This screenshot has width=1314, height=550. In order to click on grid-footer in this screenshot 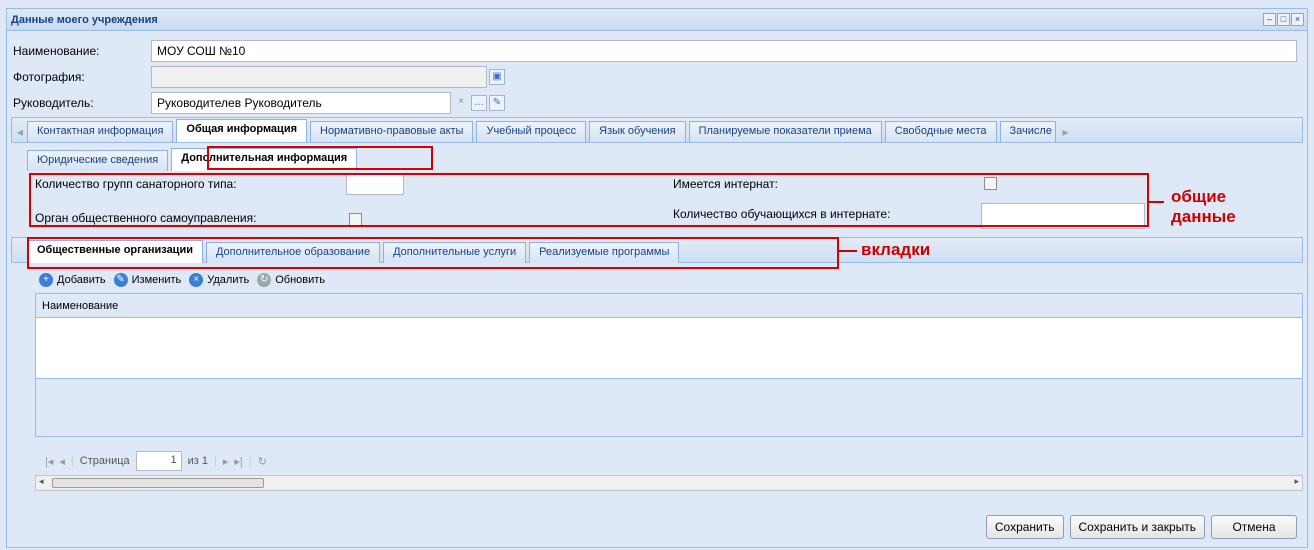, I will do `click(669, 407)`.